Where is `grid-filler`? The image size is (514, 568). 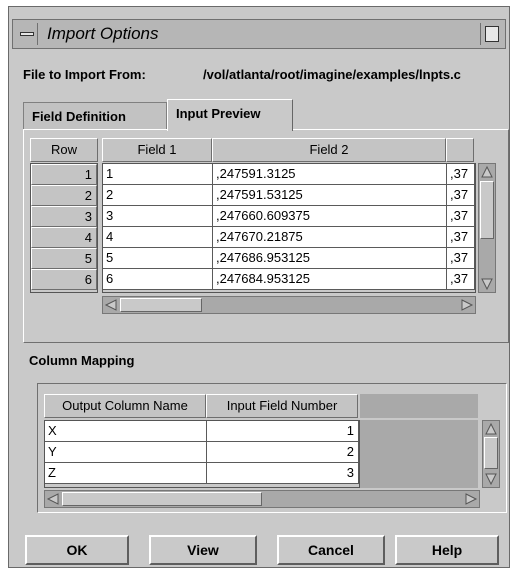
grid-filler is located at coordinates (419, 454).